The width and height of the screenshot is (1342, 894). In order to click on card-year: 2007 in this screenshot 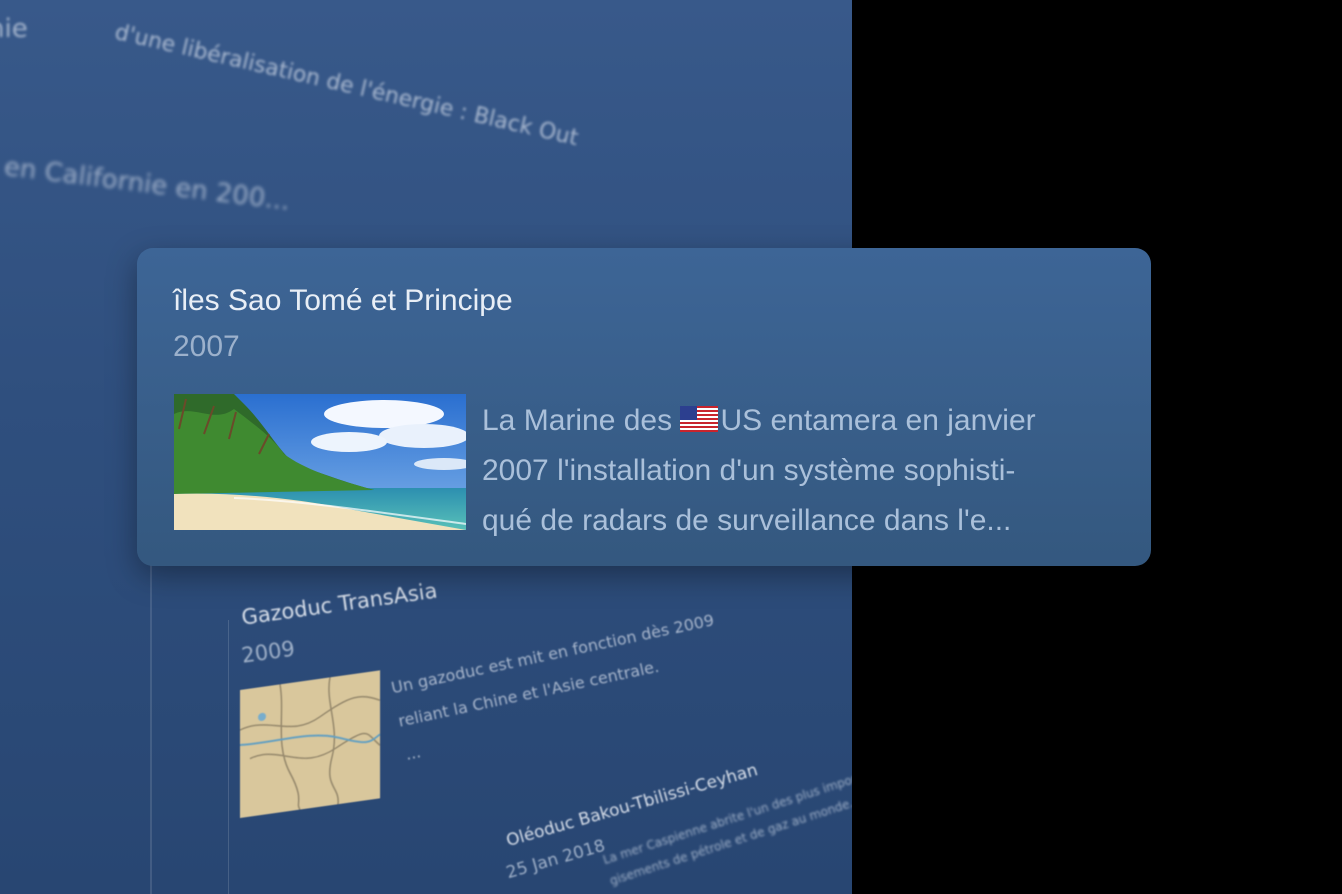, I will do `click(206, 346)`.